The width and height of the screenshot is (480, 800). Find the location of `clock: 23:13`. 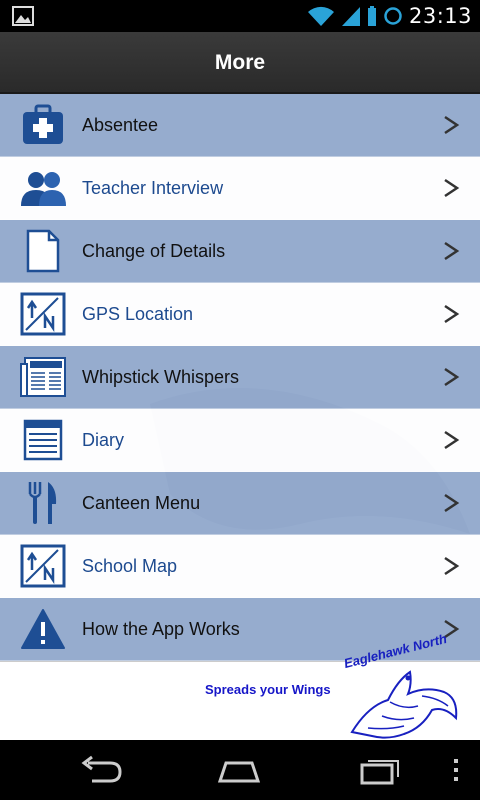

clock: 23:13 is located at coordinates (440, 16).